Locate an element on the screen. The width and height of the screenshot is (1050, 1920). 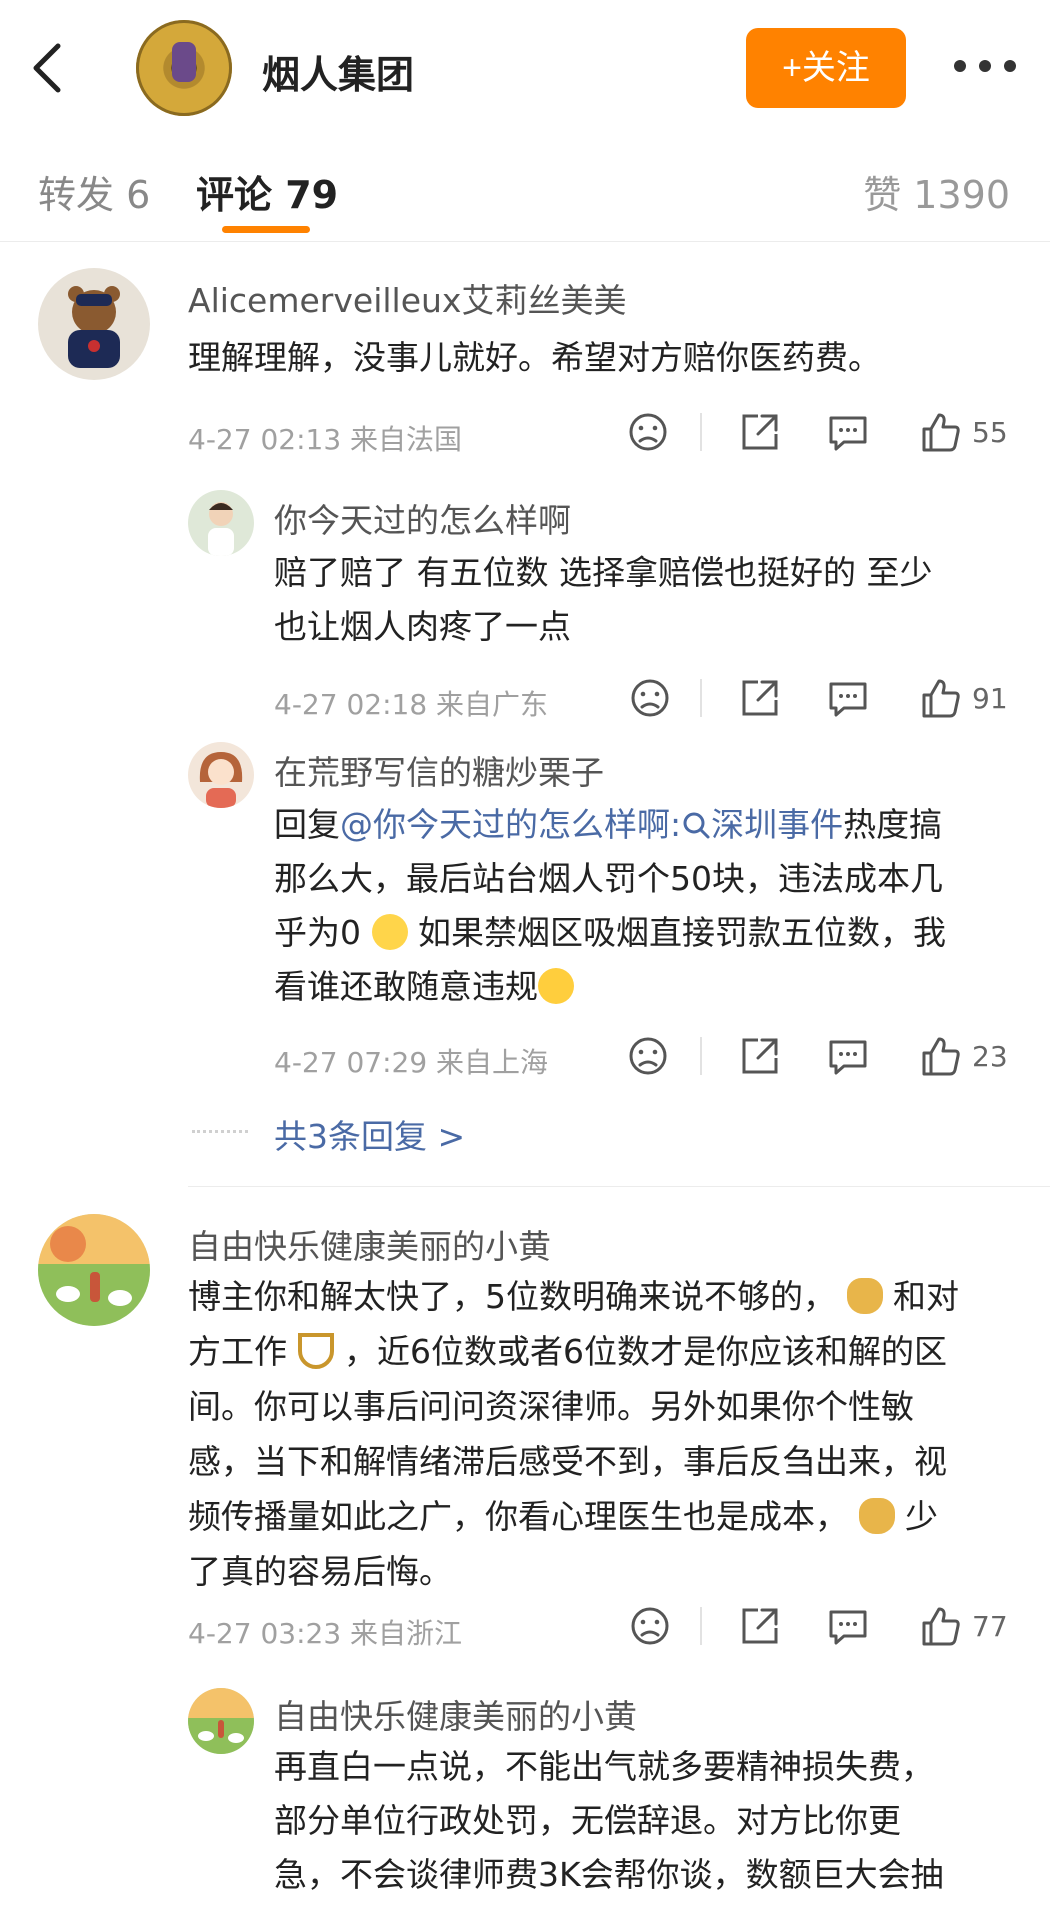
comment-author: Alicemerveilleux艾莉丝美美 is located at coordinates (407, 298).